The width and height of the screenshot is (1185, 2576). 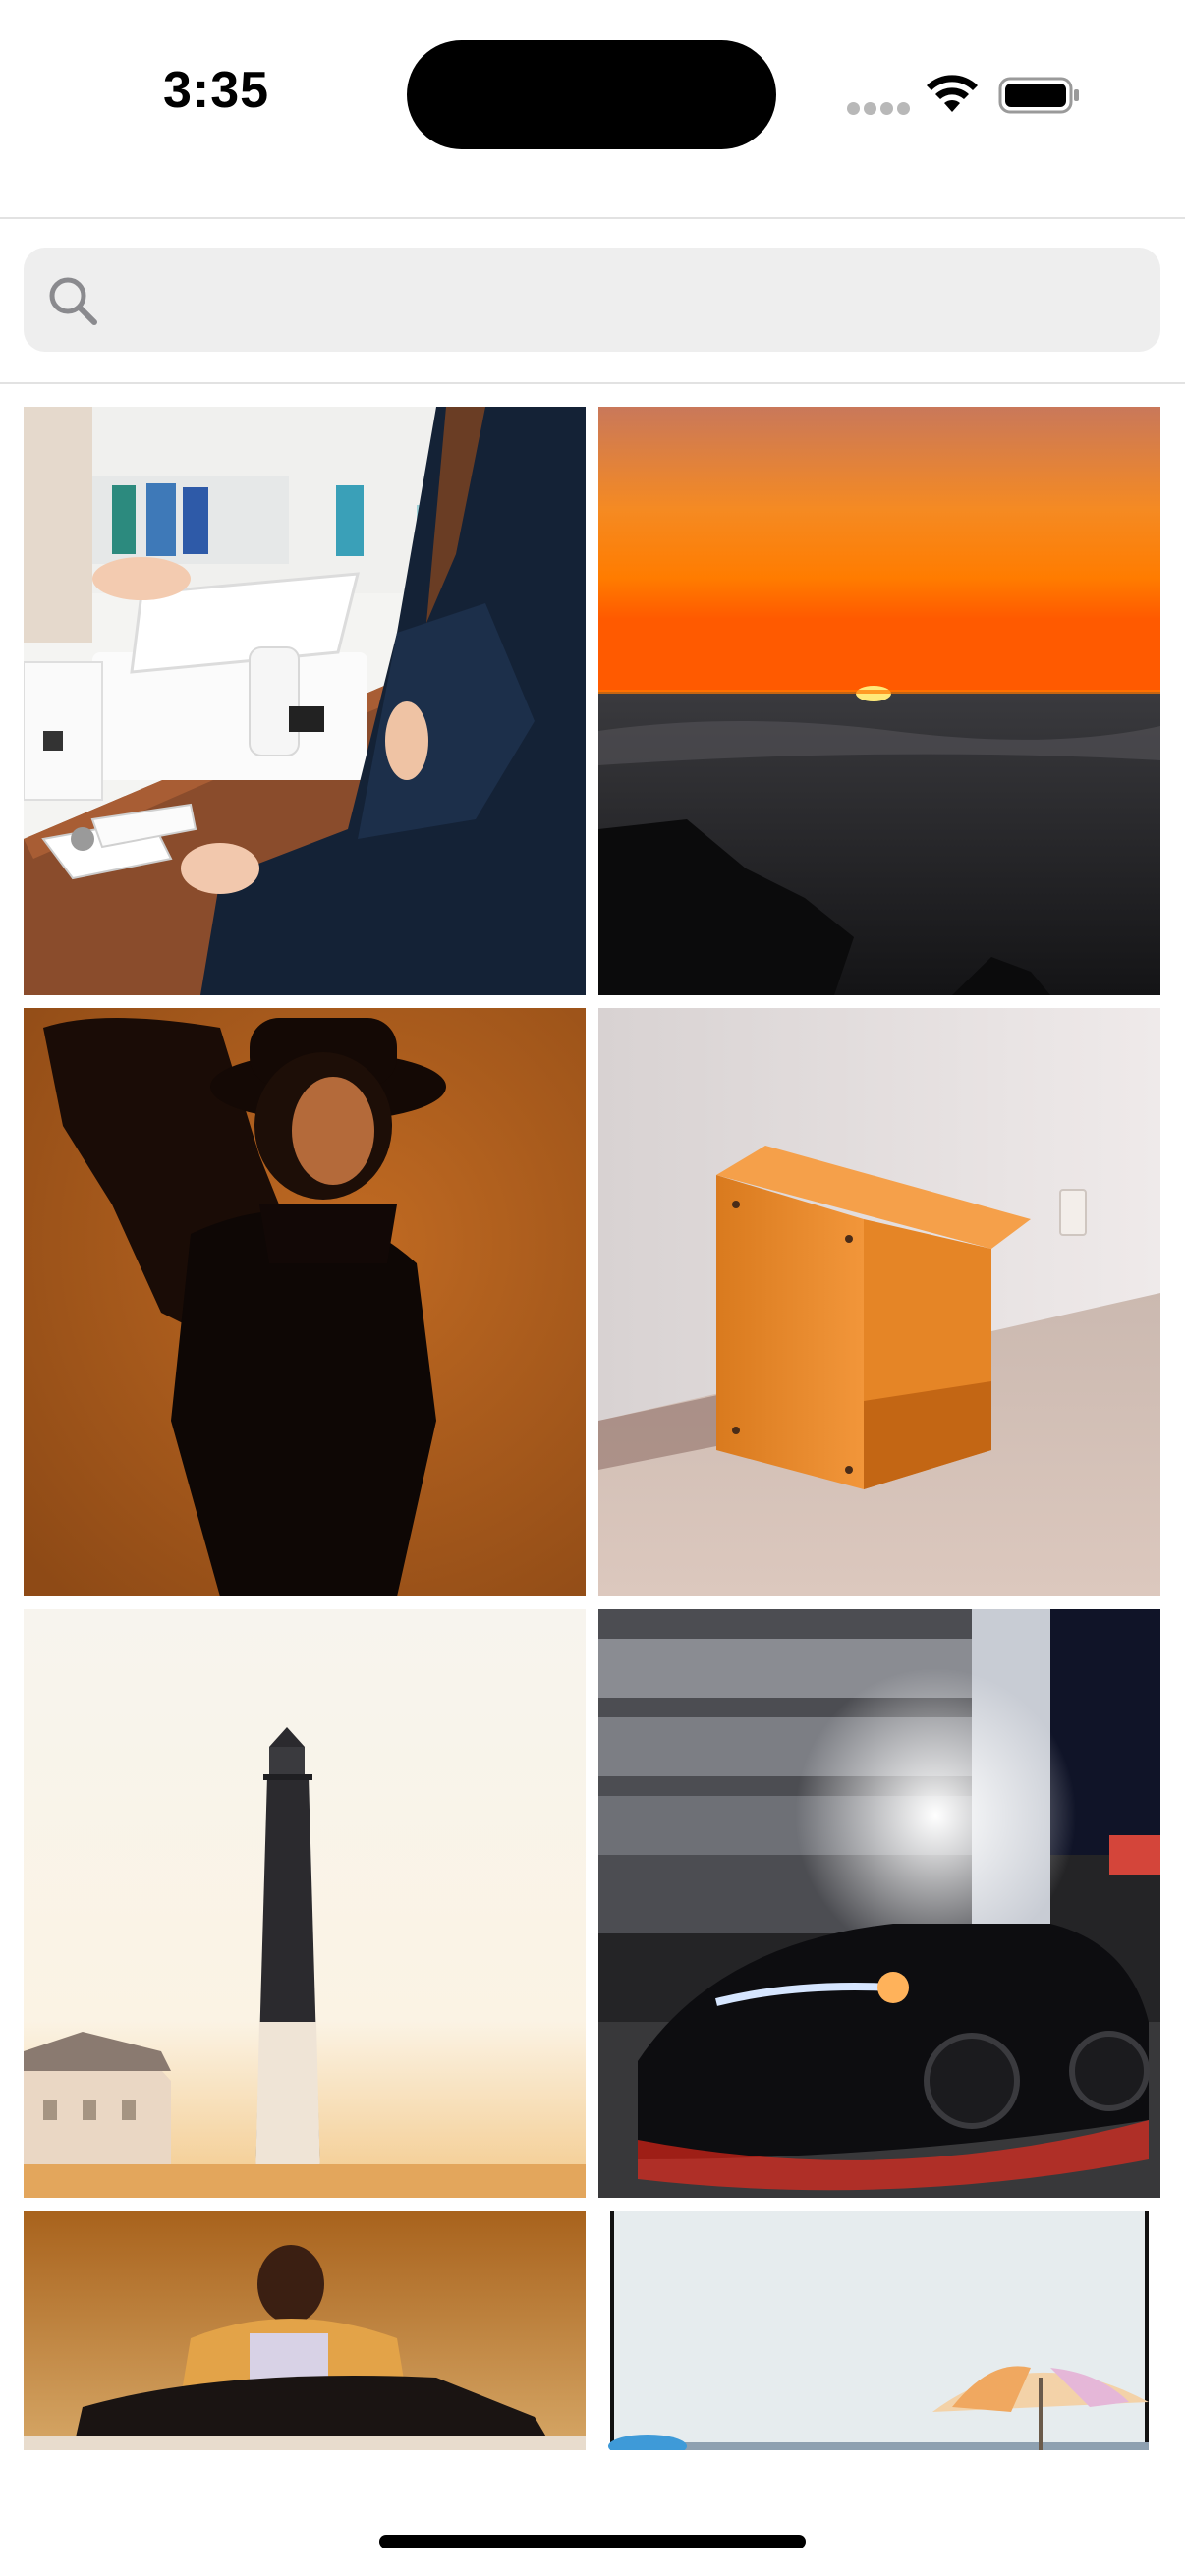 I want to click on photo-portrait-reclining, so click(x=305, y=2330).